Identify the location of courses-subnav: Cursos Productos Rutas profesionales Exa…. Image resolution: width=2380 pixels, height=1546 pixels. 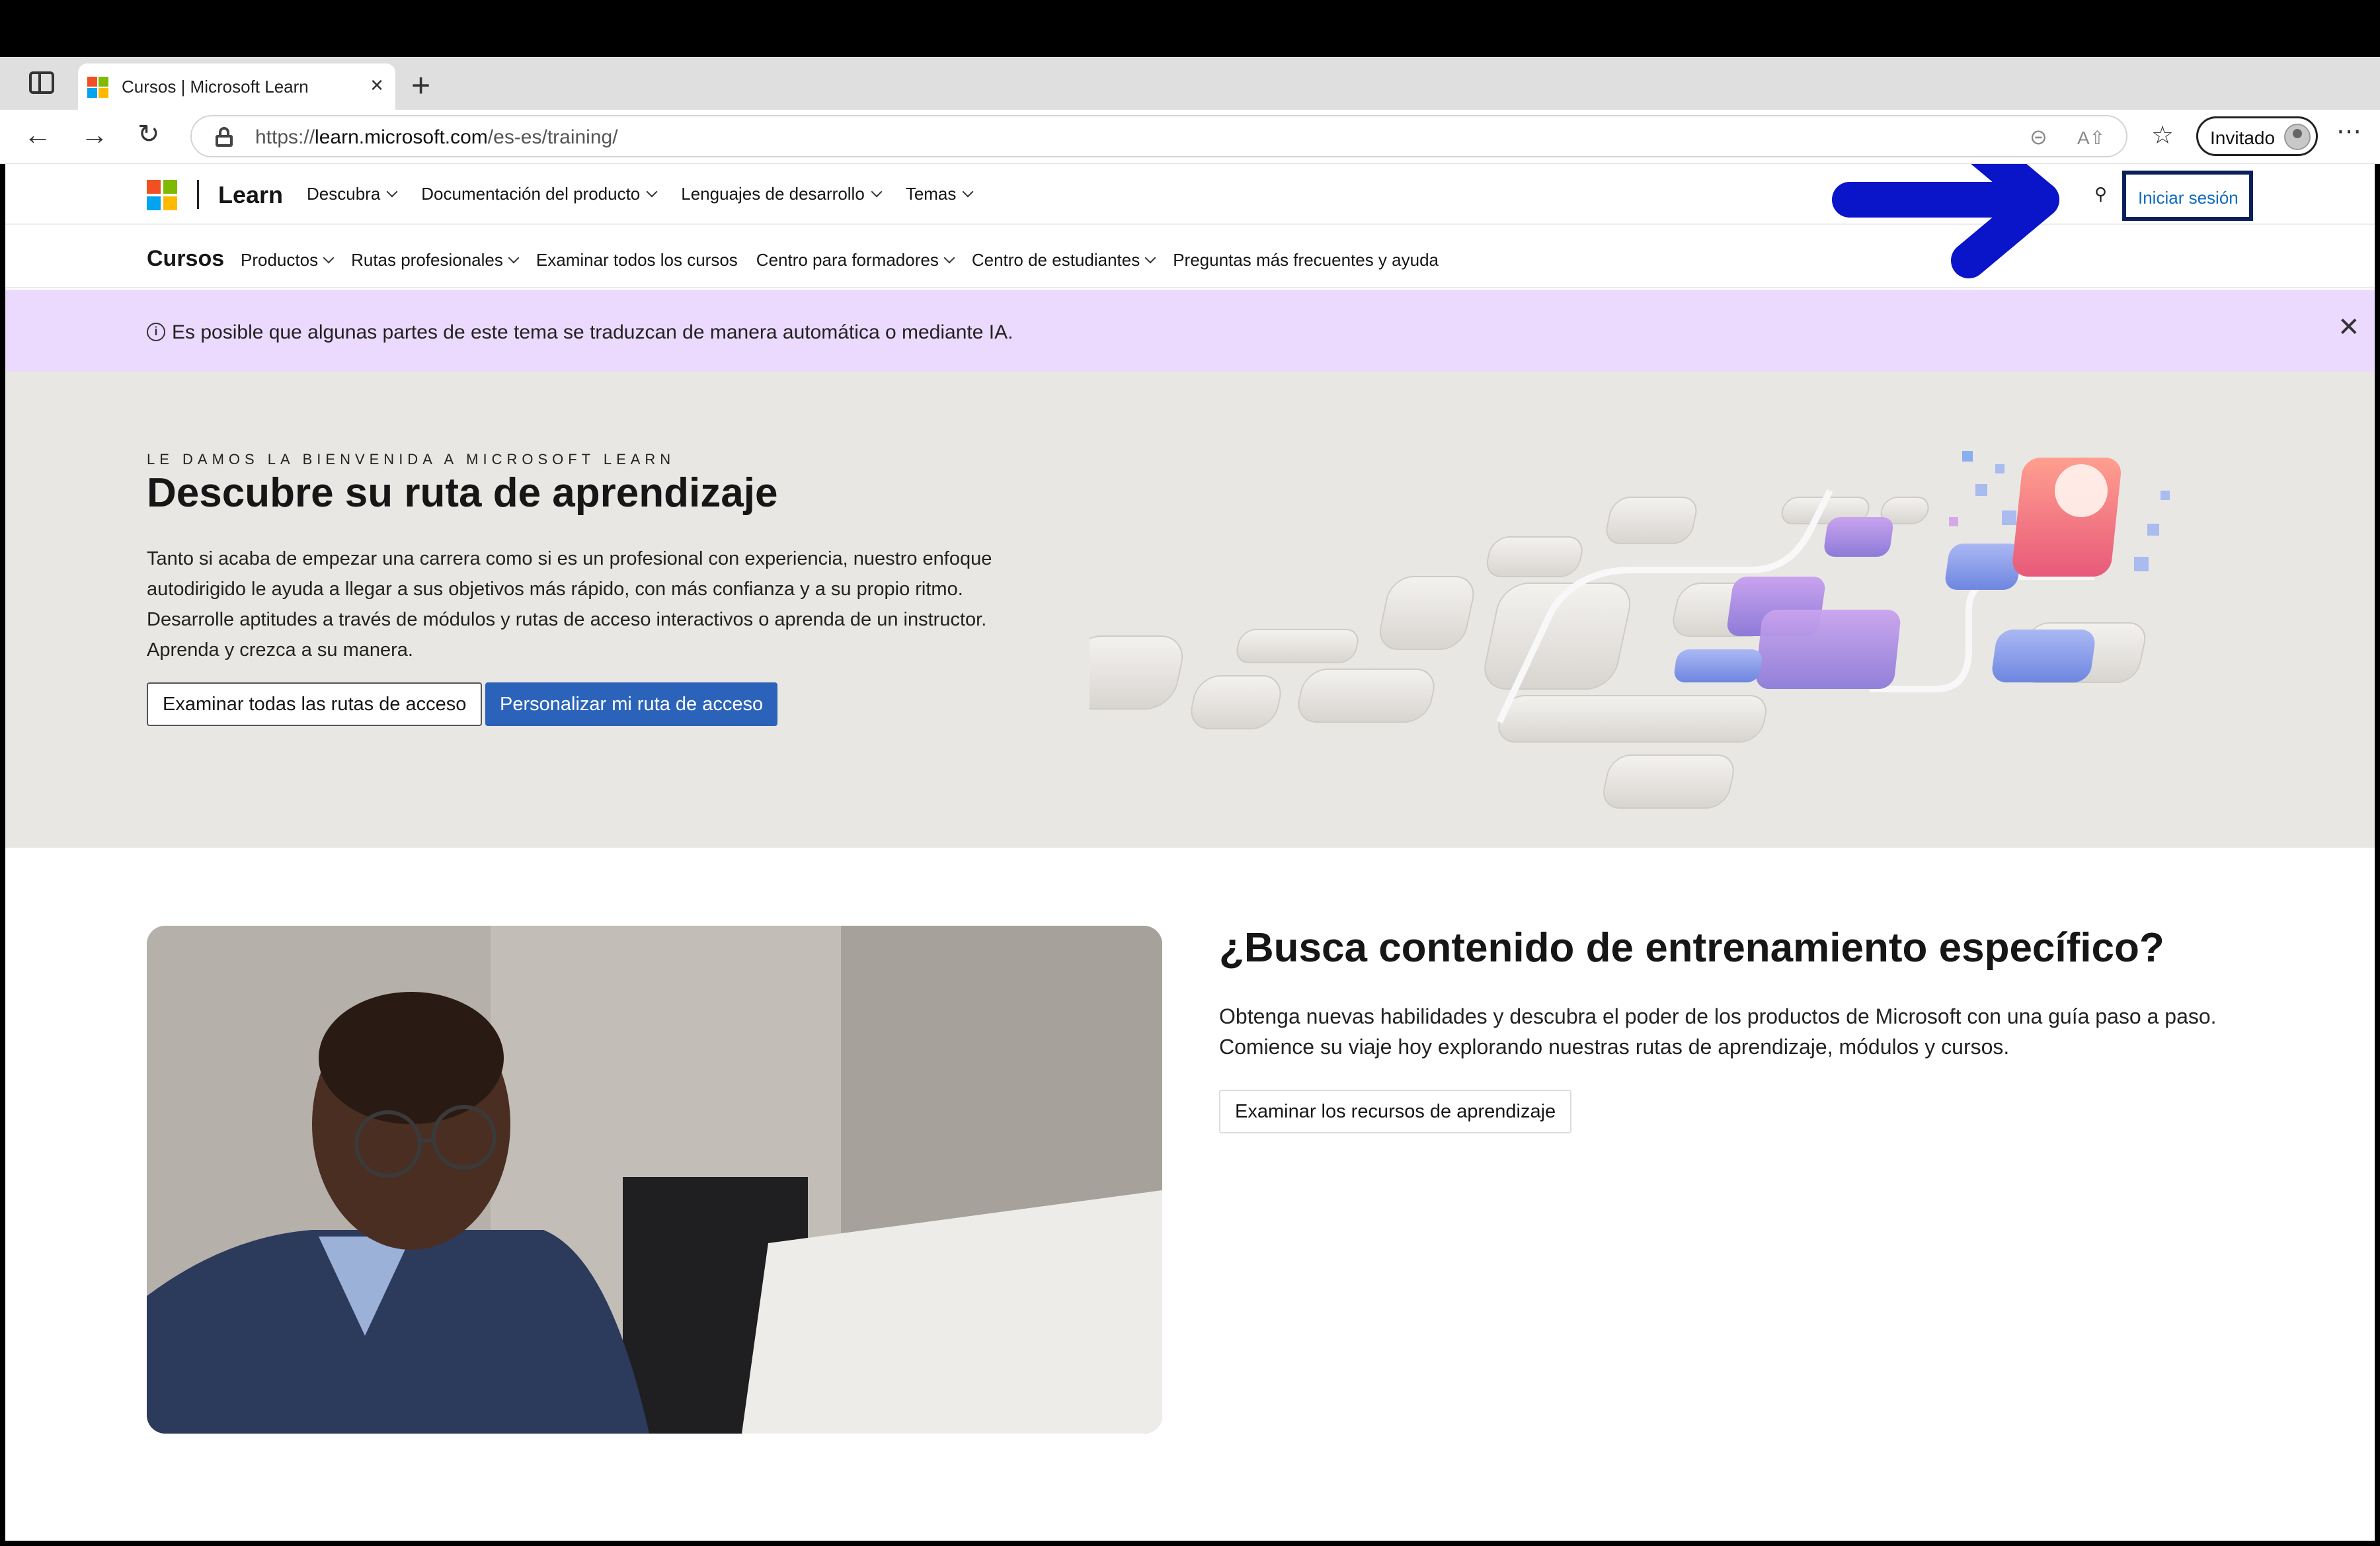
(1190, 256).